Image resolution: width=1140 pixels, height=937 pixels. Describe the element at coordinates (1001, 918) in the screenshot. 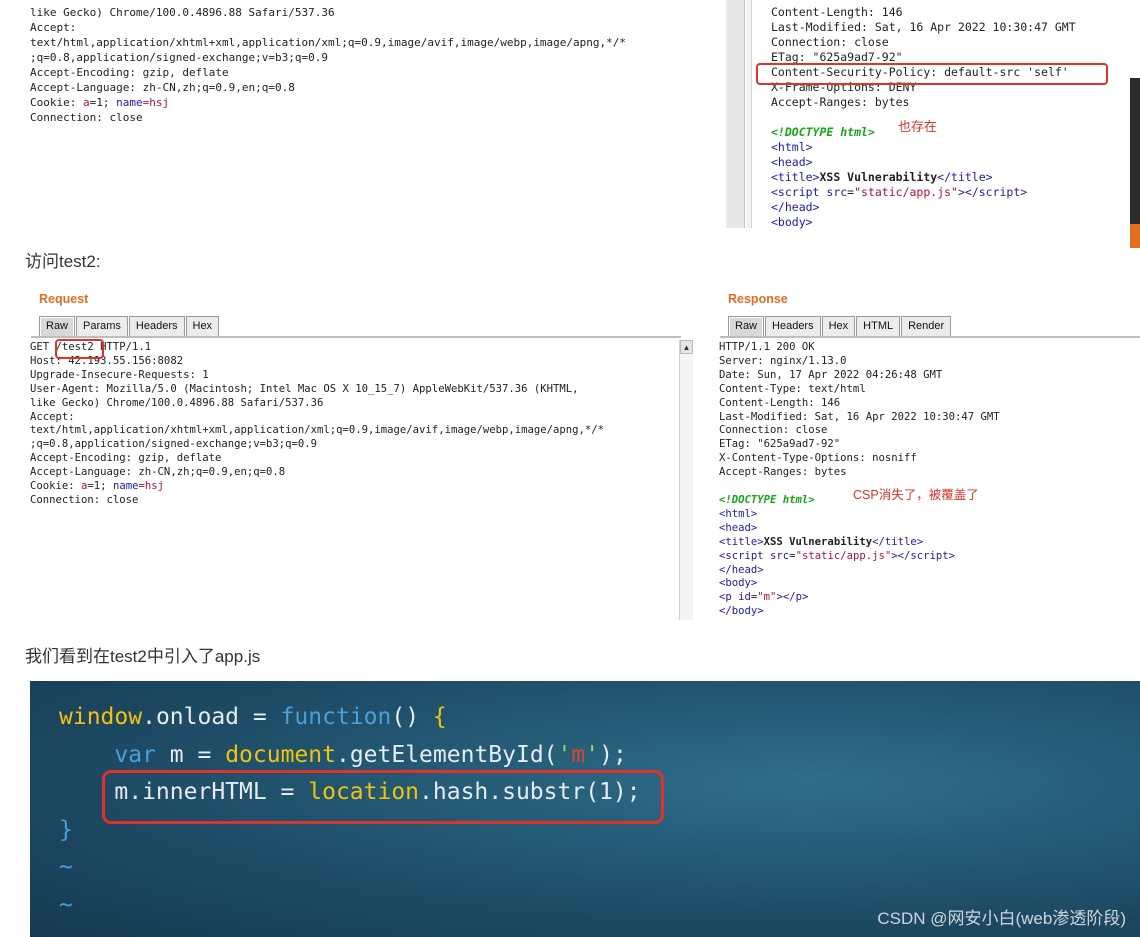

I see `csdn-watermark: CSDN @网安小白(web渗透阶段)` at that location.